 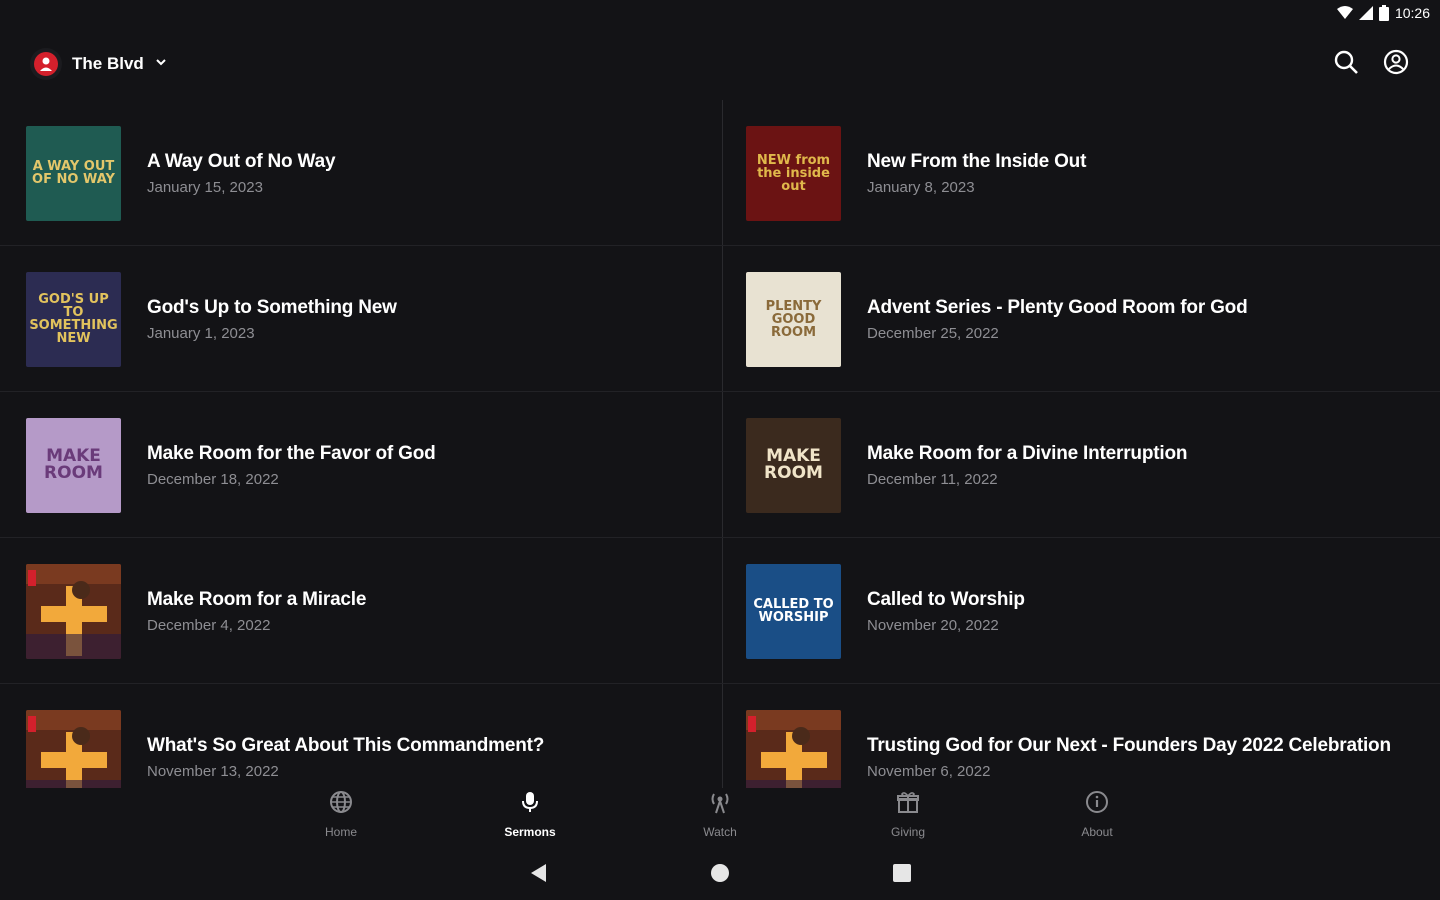 I want to click on status-icons: 10:26, so click(x=1383, y=13).